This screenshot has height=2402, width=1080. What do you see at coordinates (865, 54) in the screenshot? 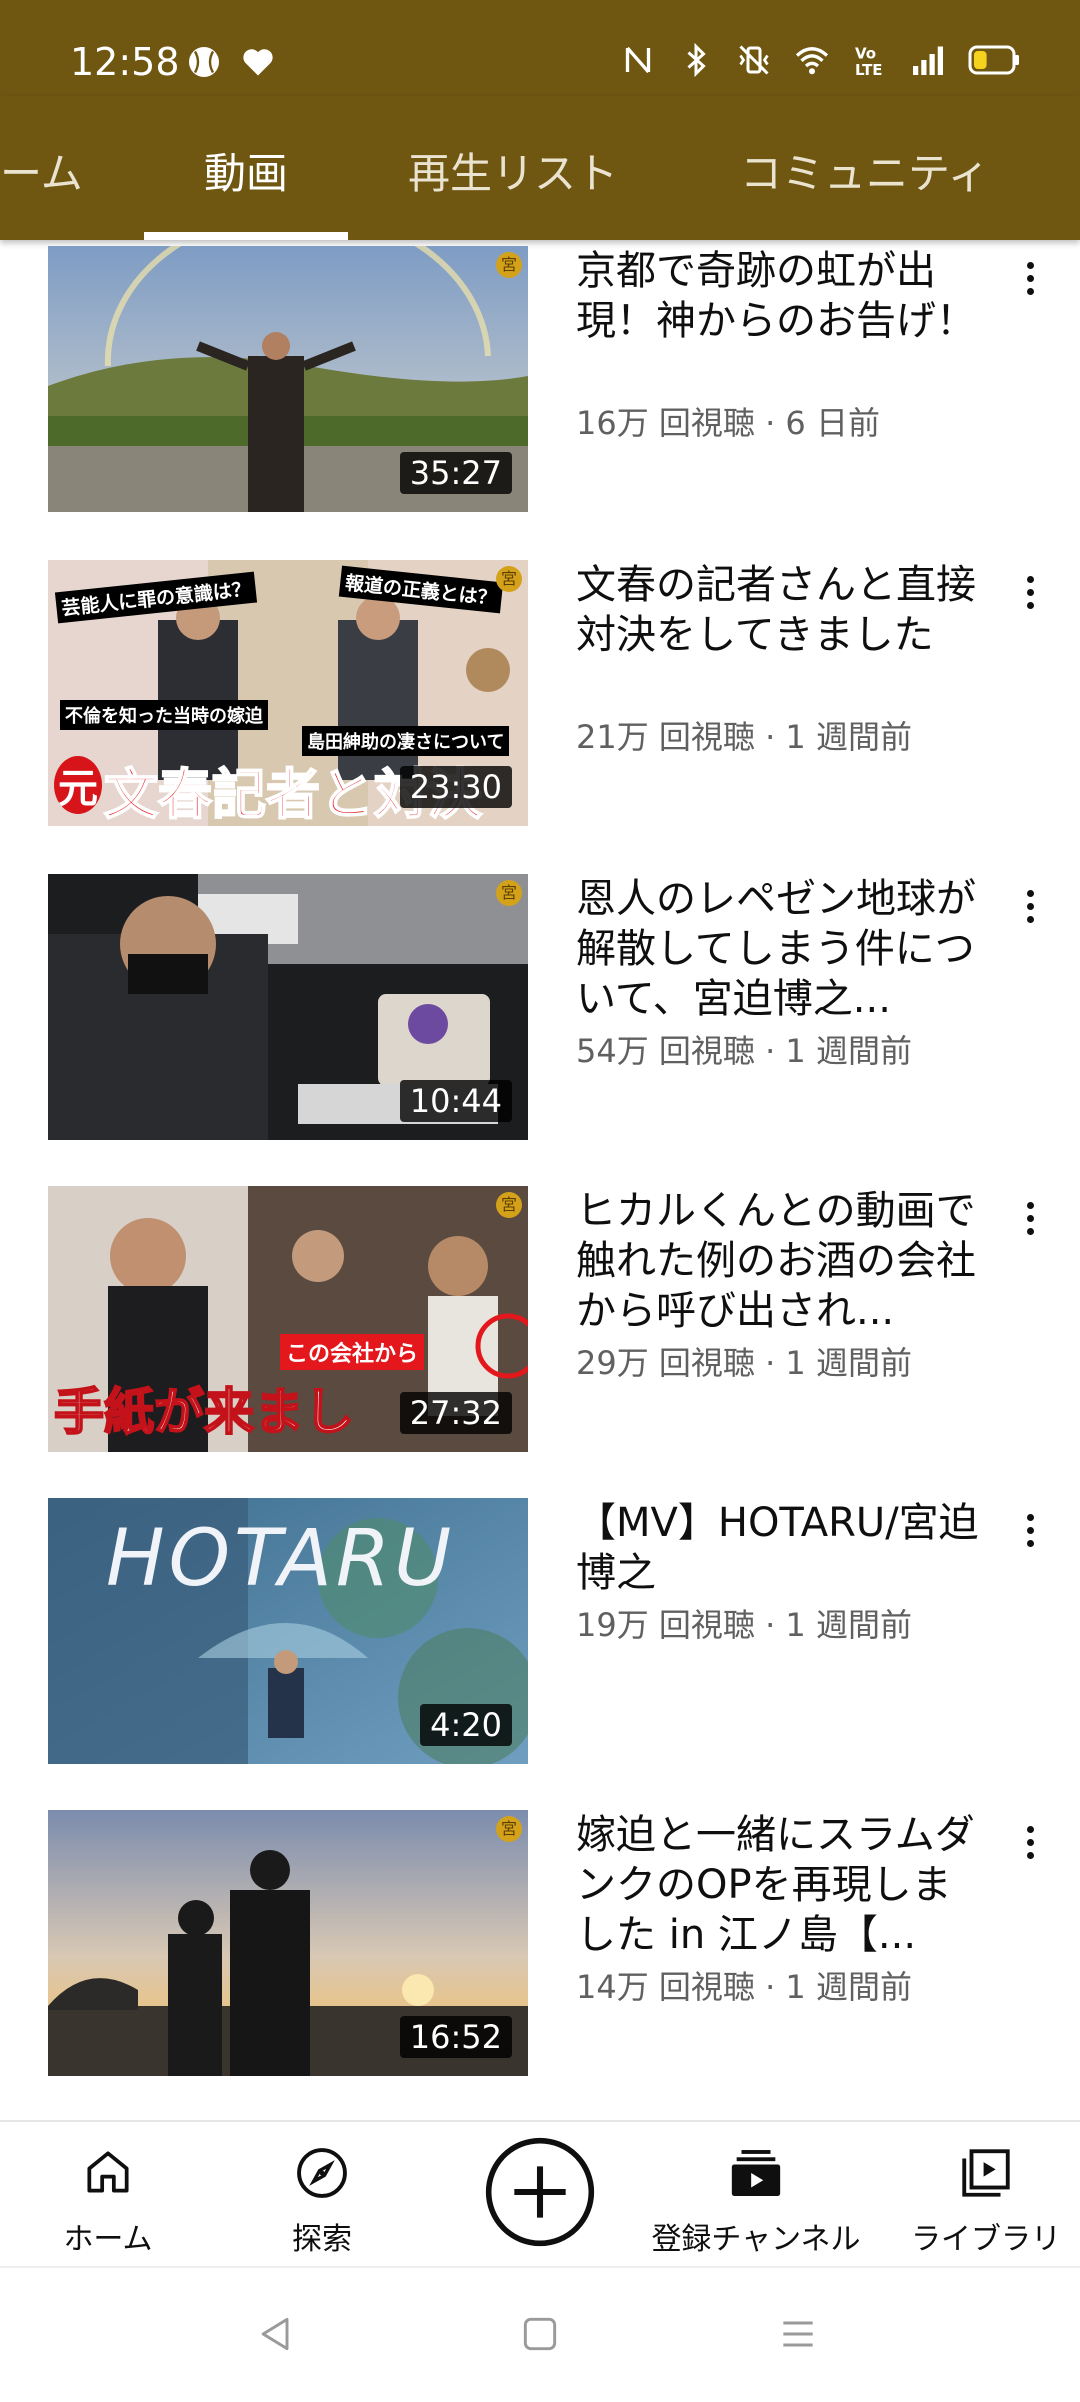
I see `svg-text: Vo` at bounding box center [865, 54].